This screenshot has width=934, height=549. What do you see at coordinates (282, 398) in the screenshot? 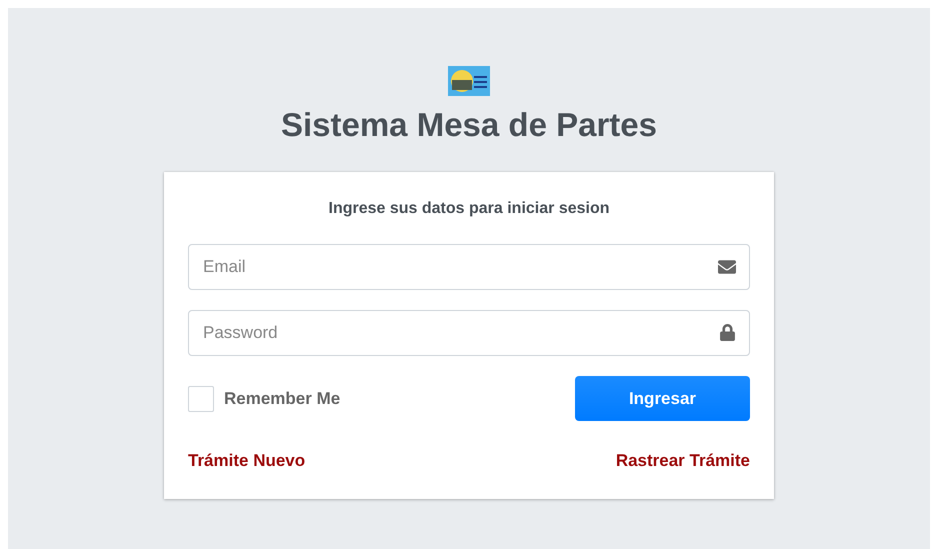
I see `remember-label: Remember Me` at bounding box center [282, 398].